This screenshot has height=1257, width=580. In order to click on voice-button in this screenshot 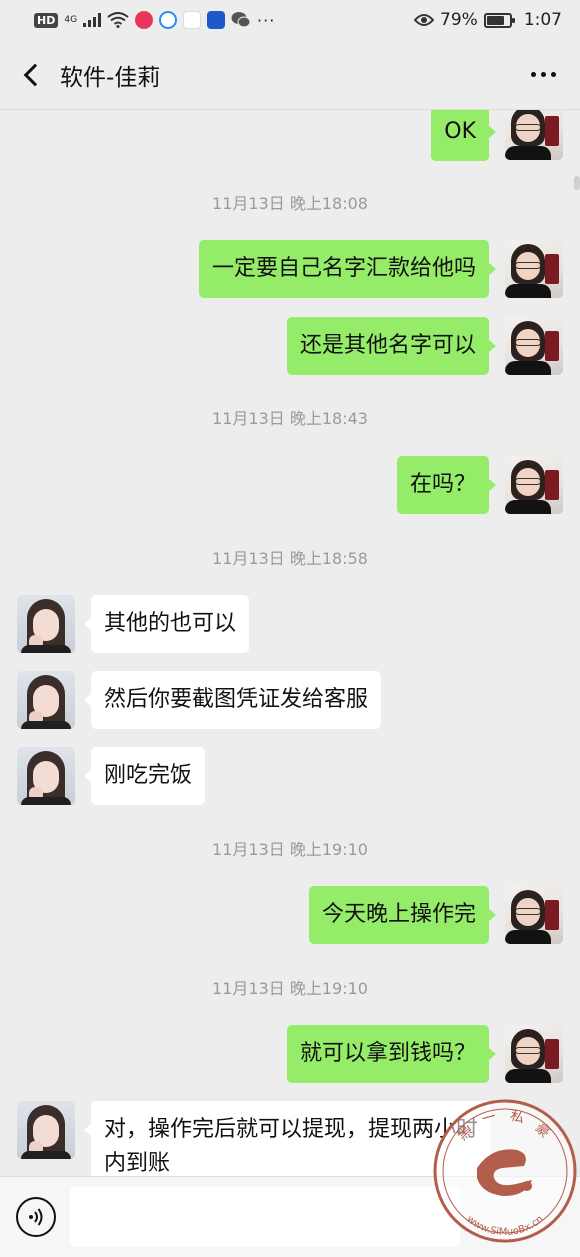, I will do `click(36, 1217)`.